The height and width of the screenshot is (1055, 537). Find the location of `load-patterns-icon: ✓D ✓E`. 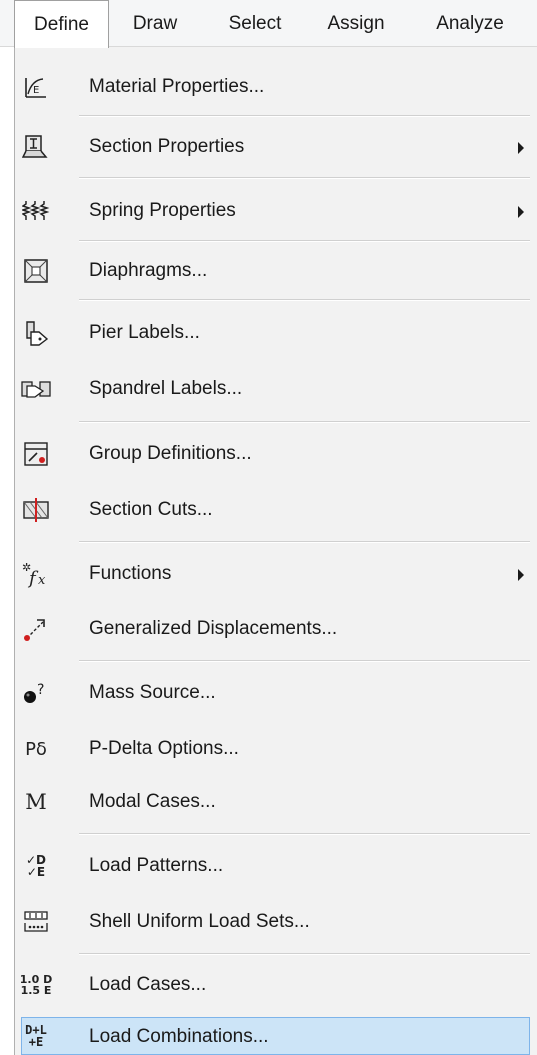

load-patterns-icon: ✓D ✓E is located at coordinates (36, 866).